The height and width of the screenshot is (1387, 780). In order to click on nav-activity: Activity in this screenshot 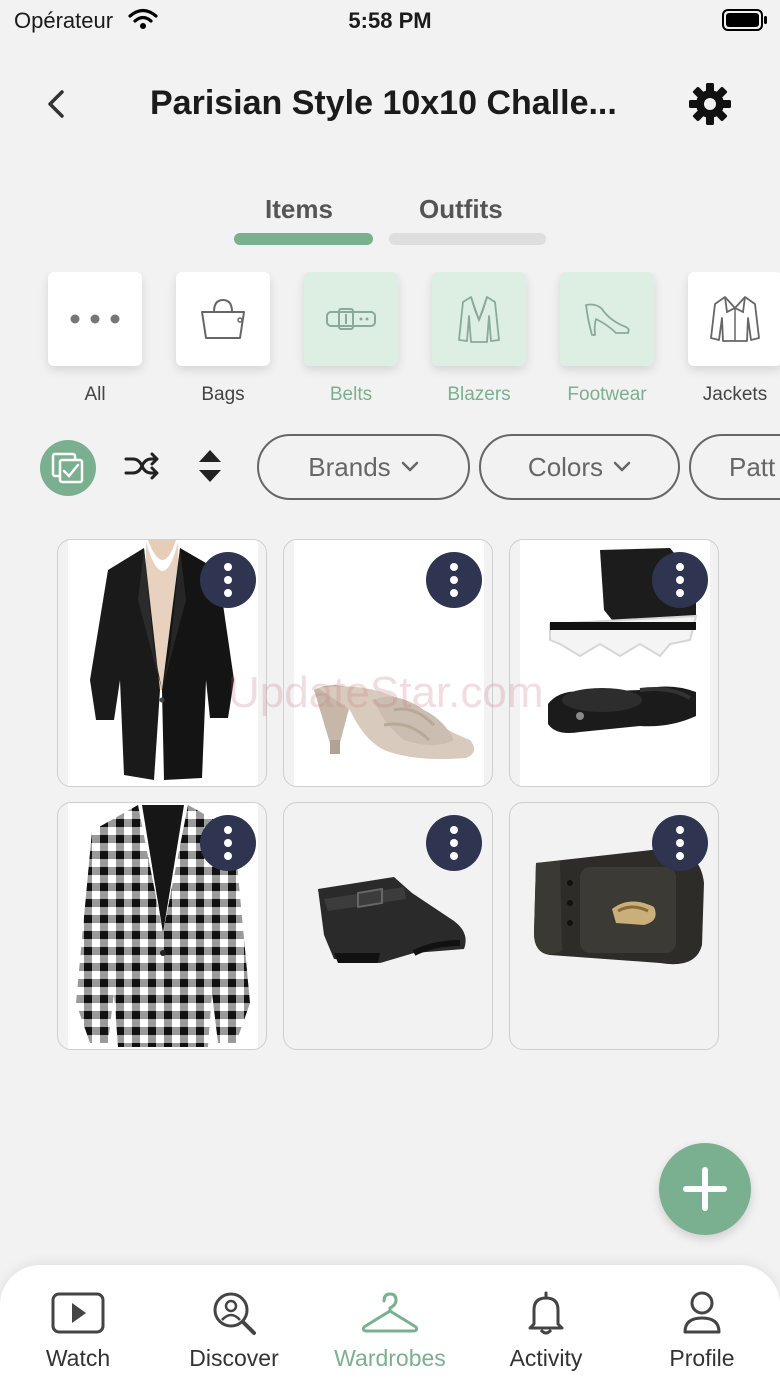, I will do `click(546, 1330)`.